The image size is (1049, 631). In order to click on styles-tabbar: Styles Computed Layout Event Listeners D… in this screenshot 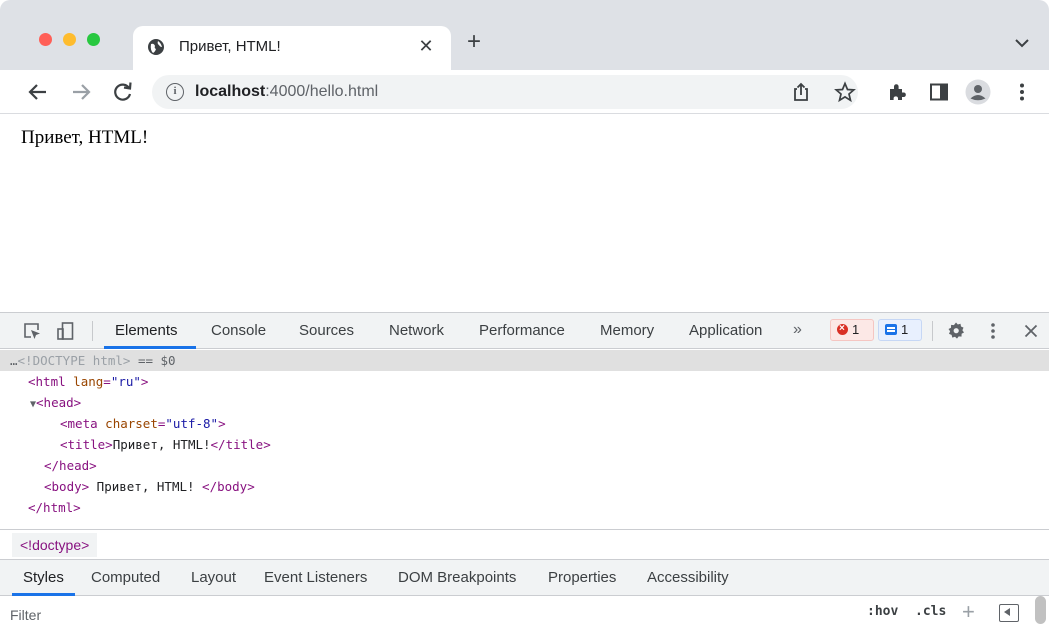, I will do `click(524, 578)`.